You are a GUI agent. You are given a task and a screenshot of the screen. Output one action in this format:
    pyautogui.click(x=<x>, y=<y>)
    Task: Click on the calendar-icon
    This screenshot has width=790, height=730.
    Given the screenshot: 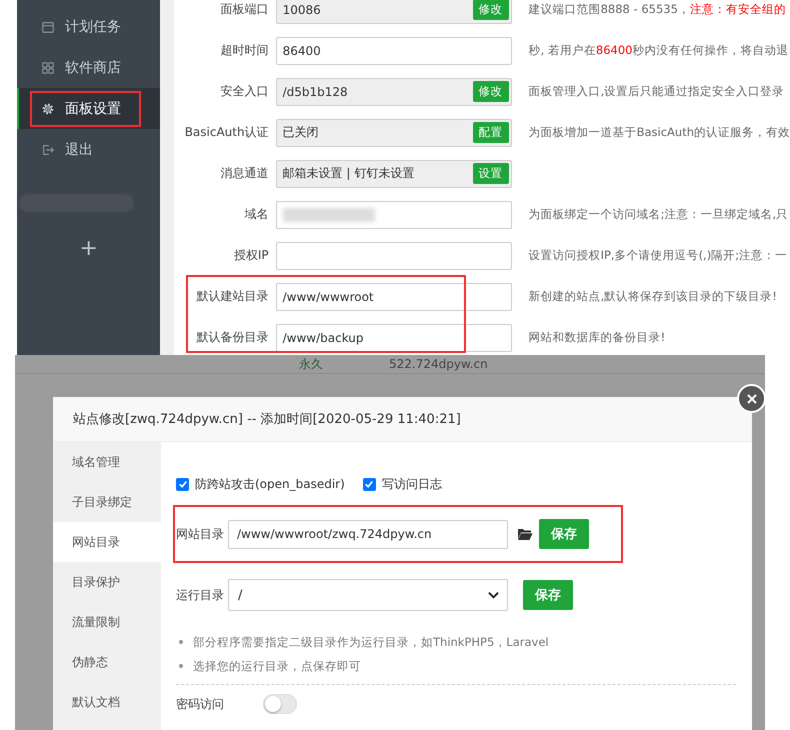 What is the action you would take?
    pyautogui.click(x=48, y=27)
    